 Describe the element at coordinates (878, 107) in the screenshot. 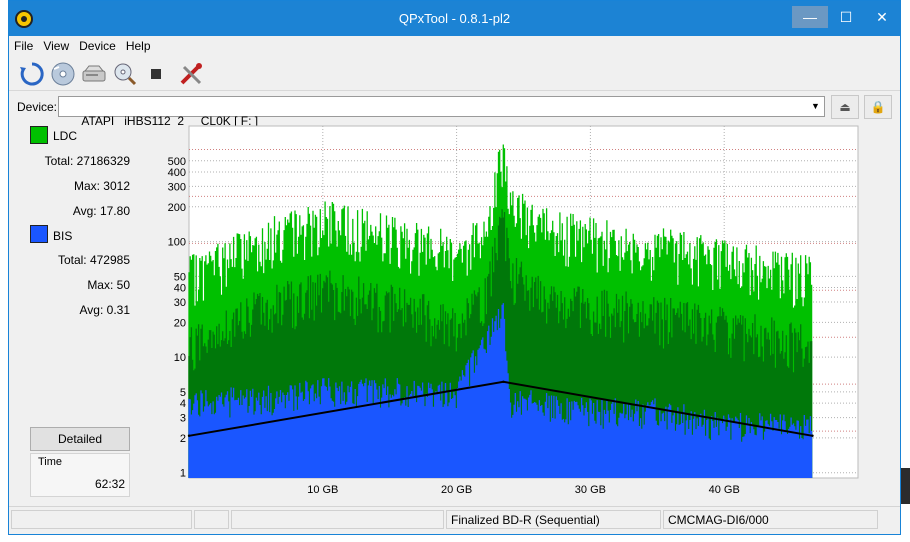

I see `lock-button: 🔒` at that location.